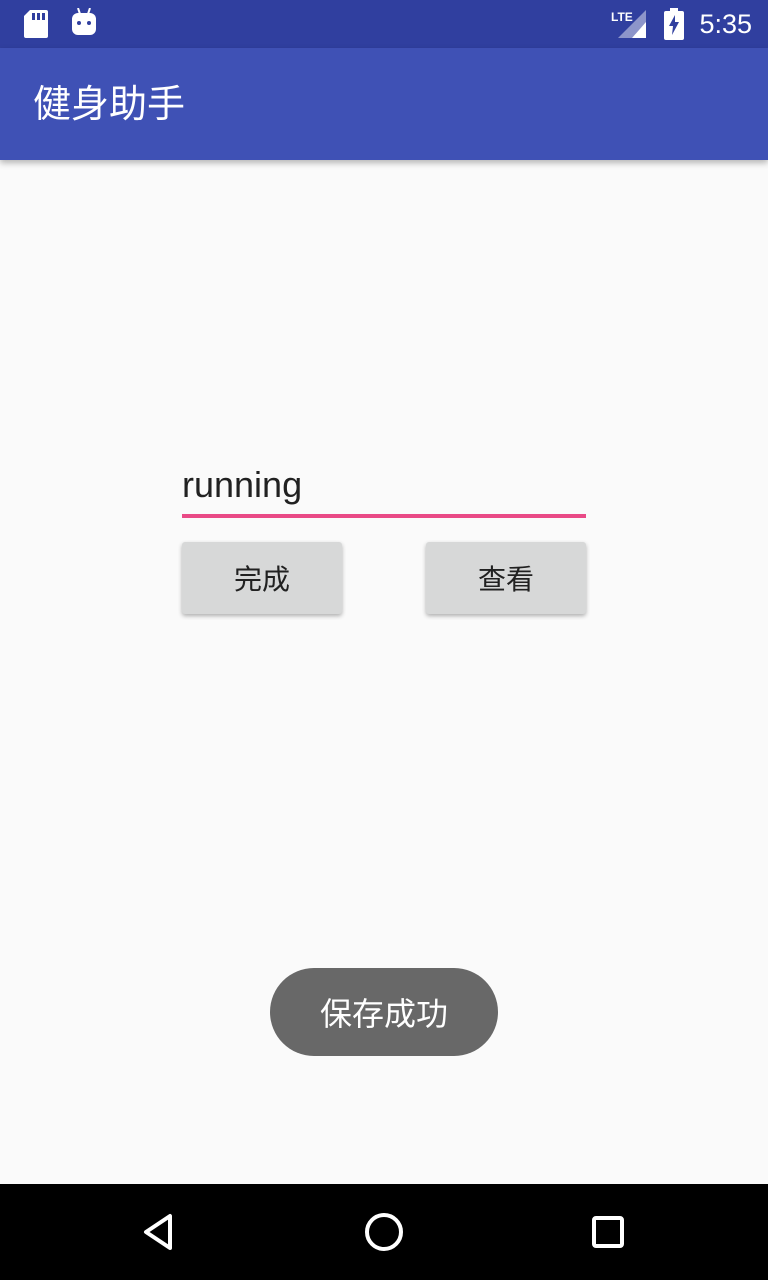 Image resolution: width=768 pixels, height=1280 pixels. What do you see at coordinates (262, 578) in the screenshot?
I see `done-button: 完成` at bounding box center [262, 578].